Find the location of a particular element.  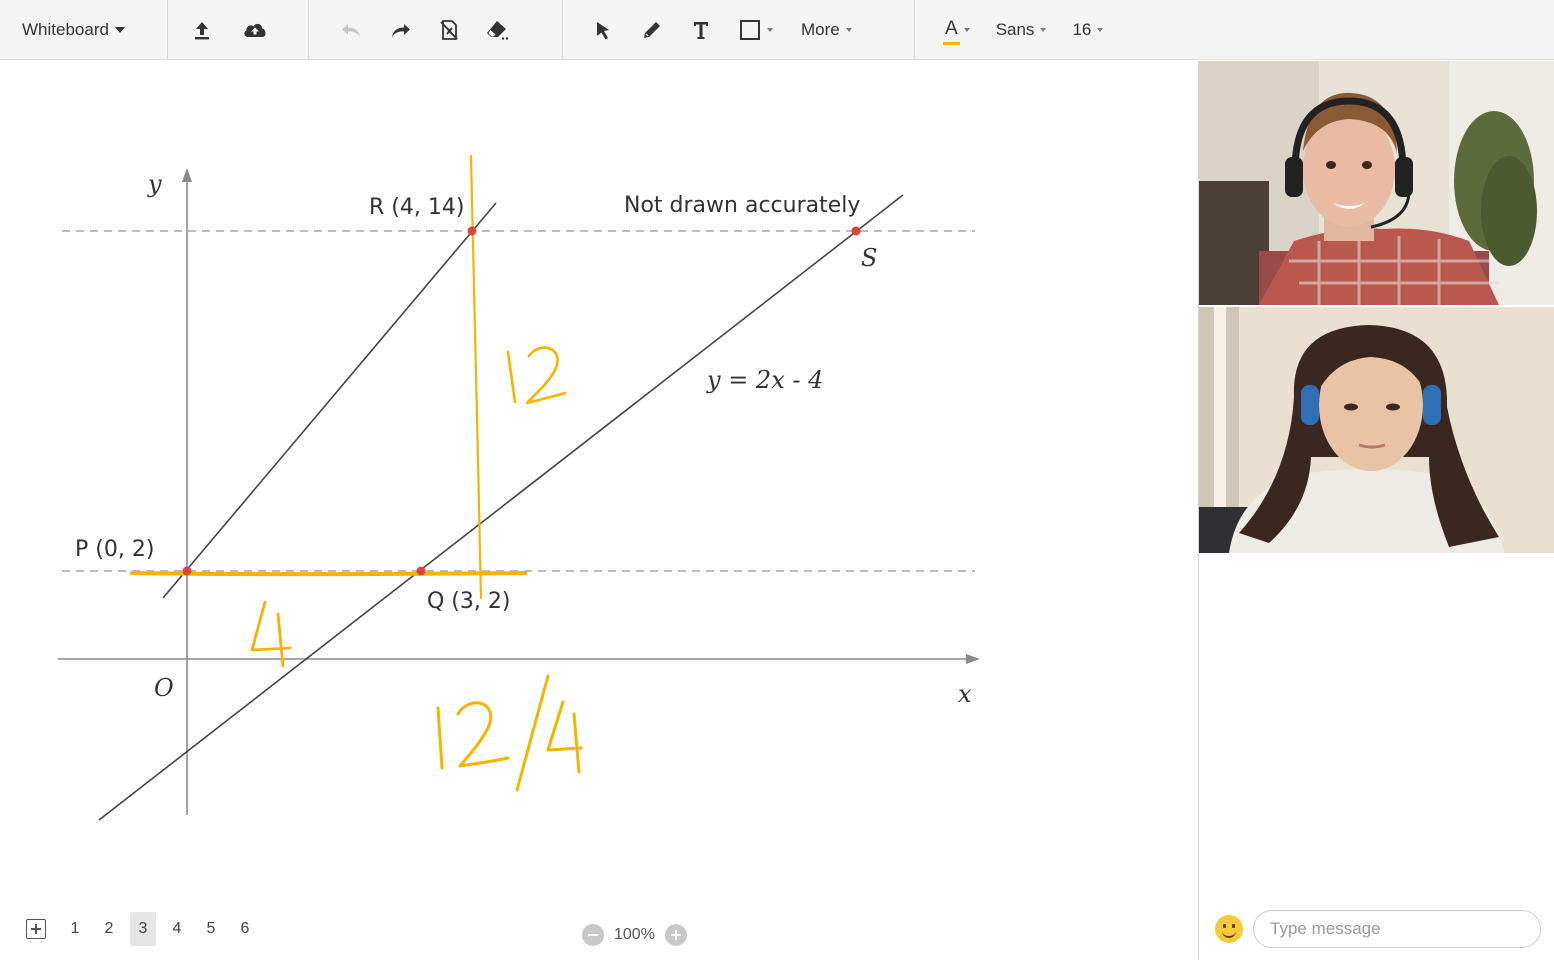

text-color-button: A is located at coordinates (956, 31).